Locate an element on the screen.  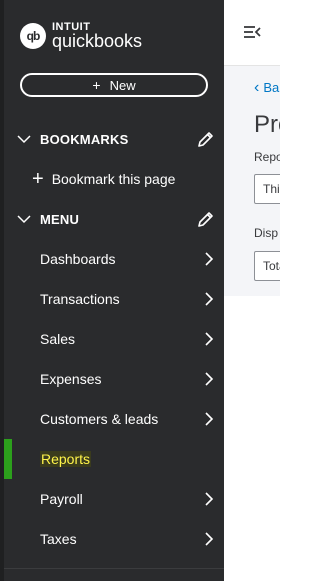
new-button-label: New is located at coordinates (122, 85).